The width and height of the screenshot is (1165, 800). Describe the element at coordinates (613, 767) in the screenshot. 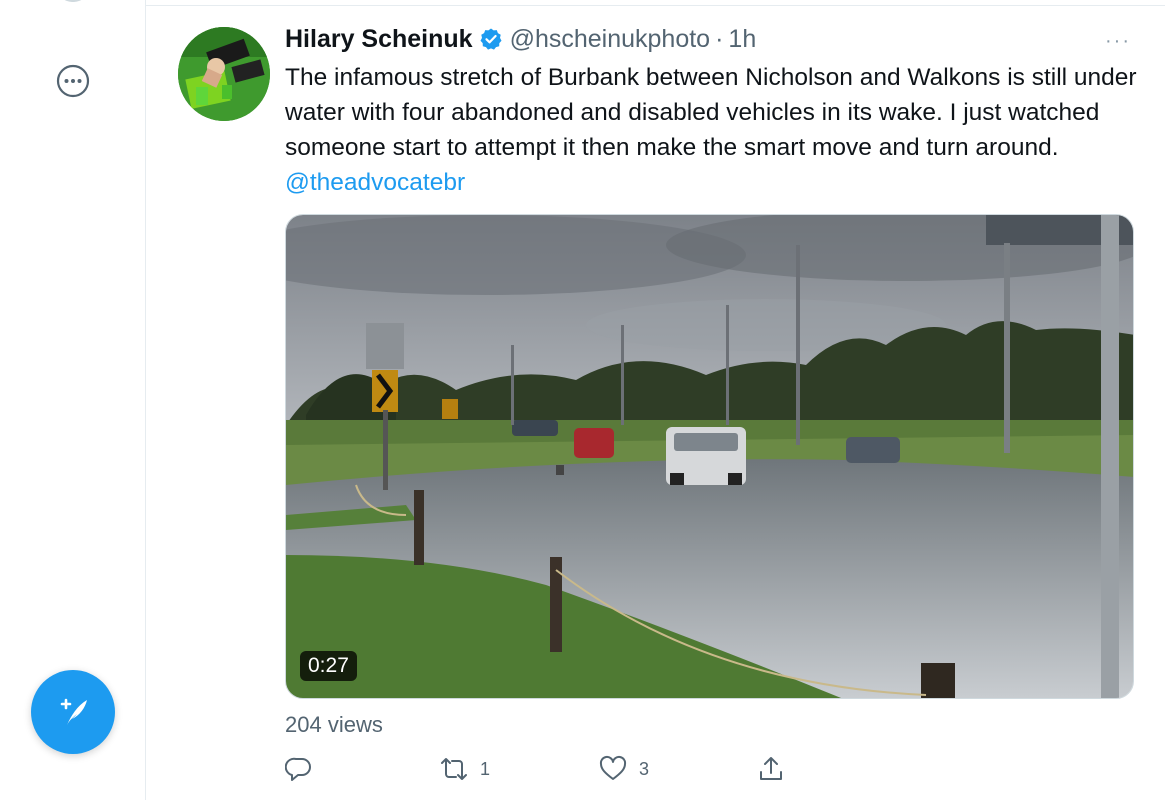

I see `heart-icon` at that location.